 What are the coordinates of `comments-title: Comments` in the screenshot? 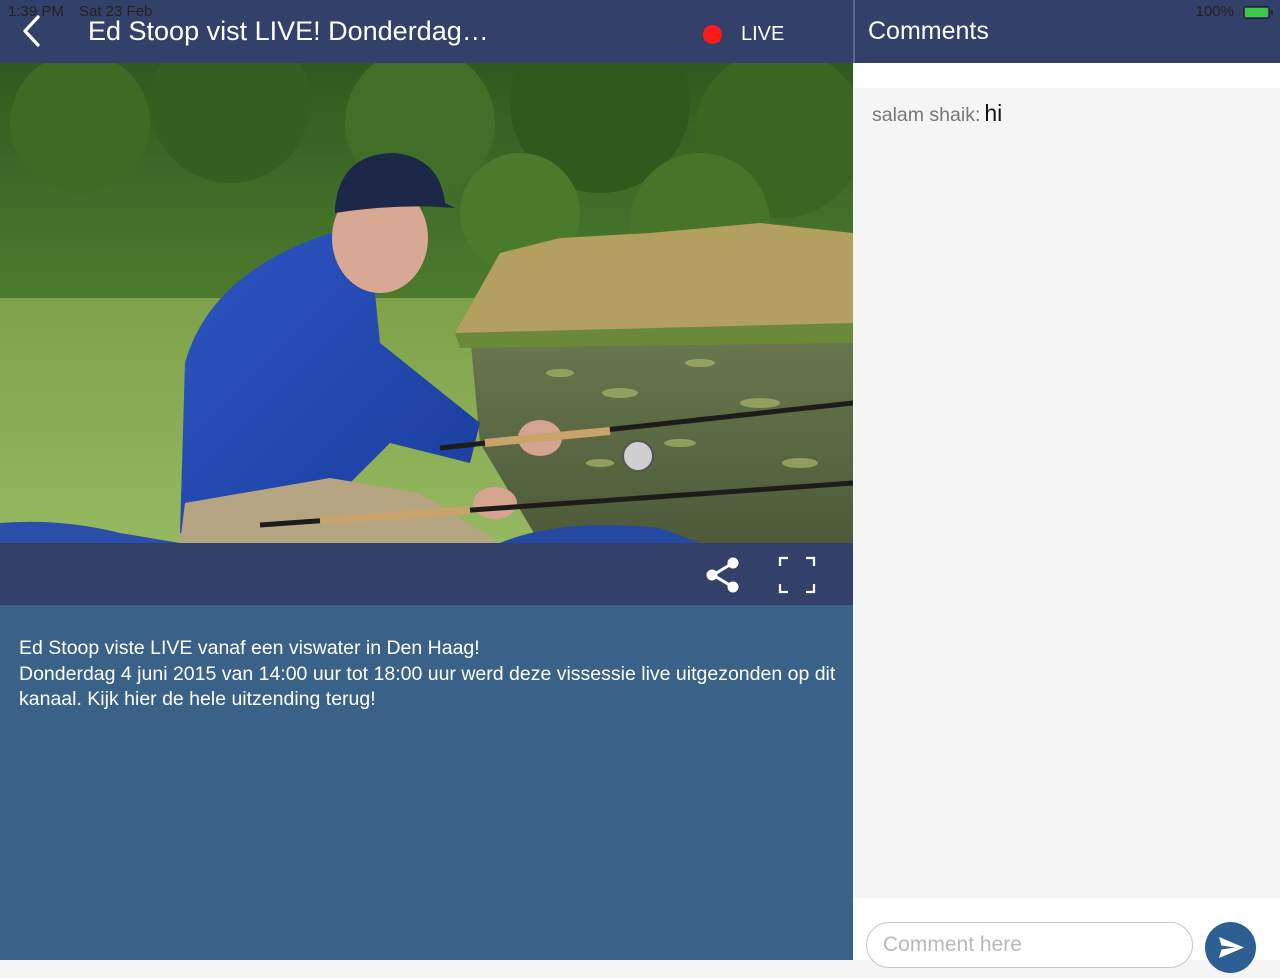 It's located at (928, 31).